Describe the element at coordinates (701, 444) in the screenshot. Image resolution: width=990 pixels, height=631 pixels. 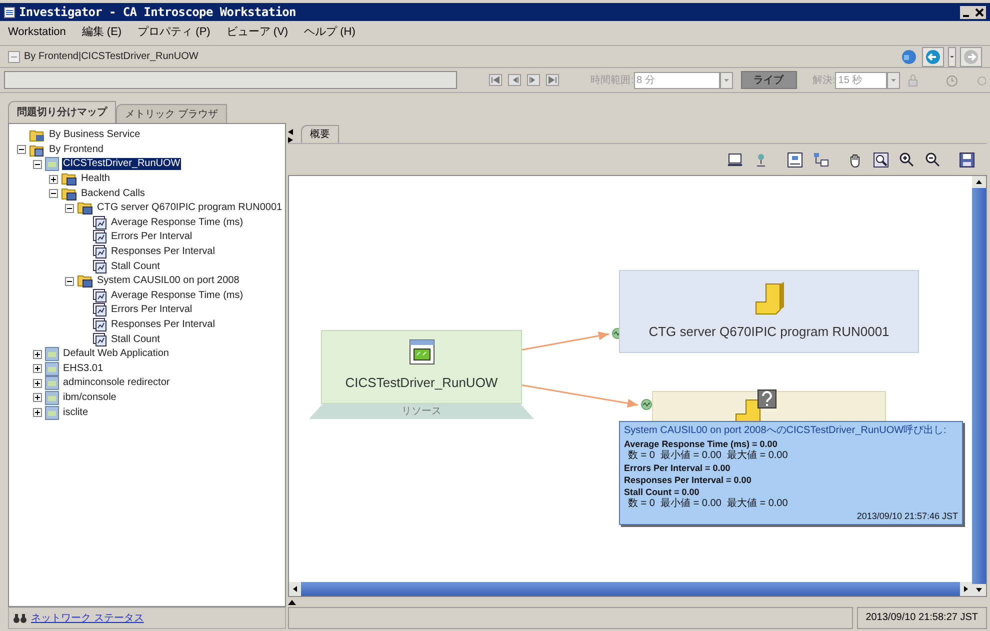
I see `metric-value: Average Response Time (ms) = 0.00` at that location.